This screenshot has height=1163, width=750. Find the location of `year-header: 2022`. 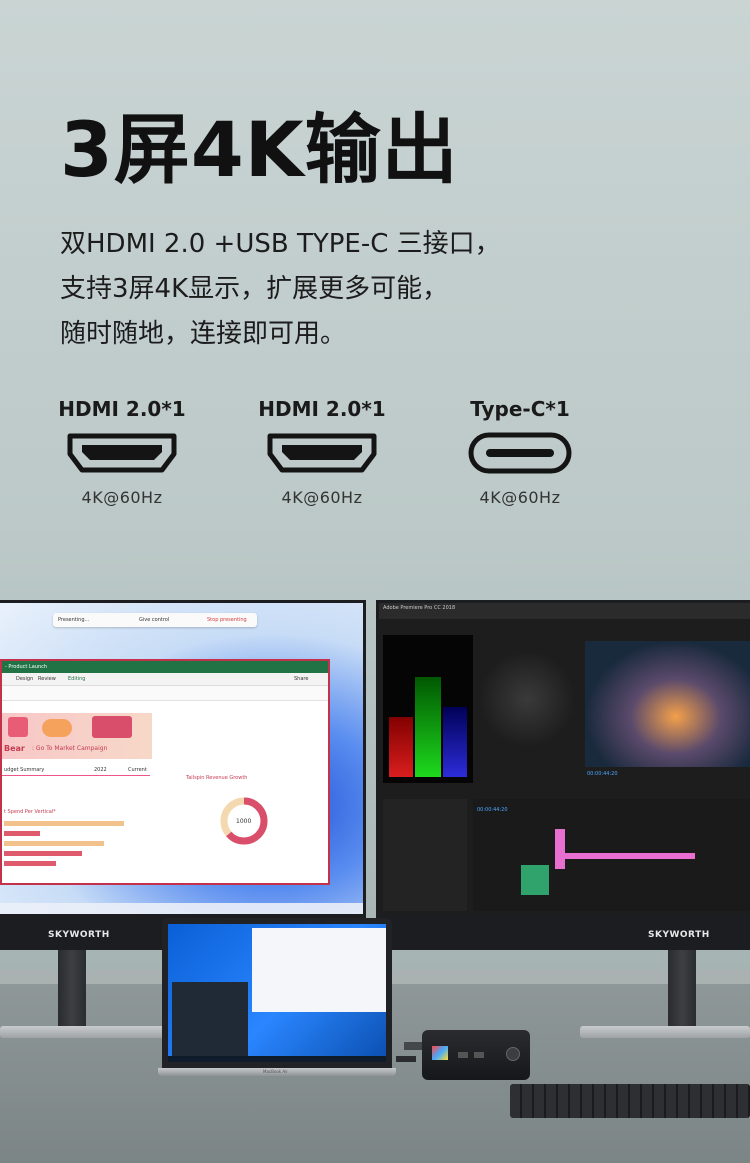

year-header: 2022 is located at coordinates (100, 770).